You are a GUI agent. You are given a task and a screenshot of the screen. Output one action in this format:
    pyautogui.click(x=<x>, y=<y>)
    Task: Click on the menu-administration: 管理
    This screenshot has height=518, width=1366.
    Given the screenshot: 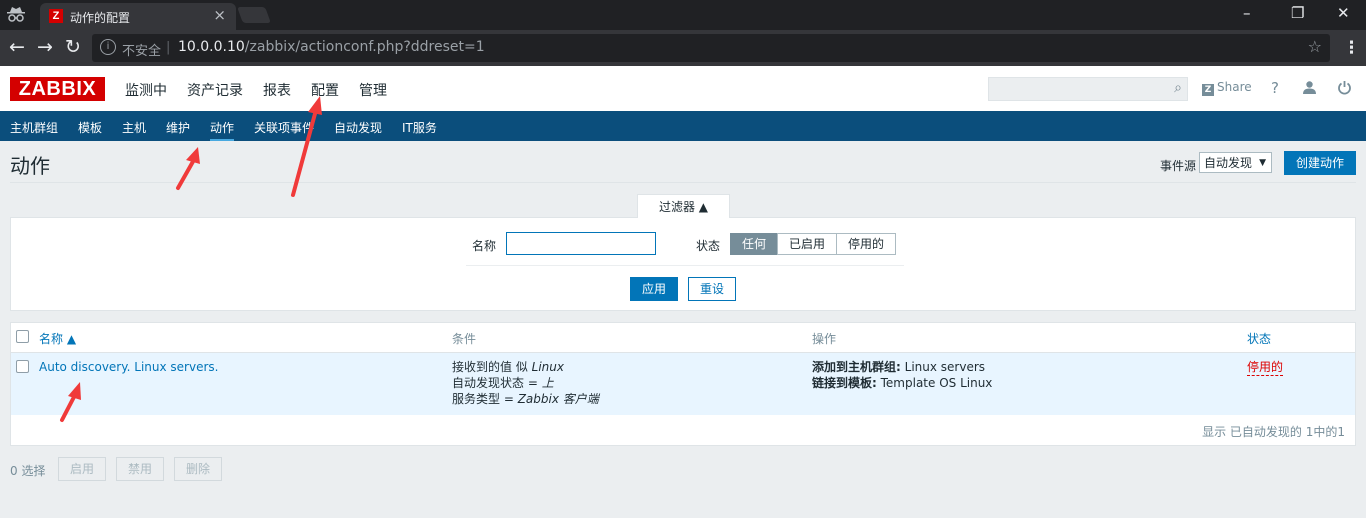 What is the action you would take?
    pyautogui.click(x=373, y=90)
    